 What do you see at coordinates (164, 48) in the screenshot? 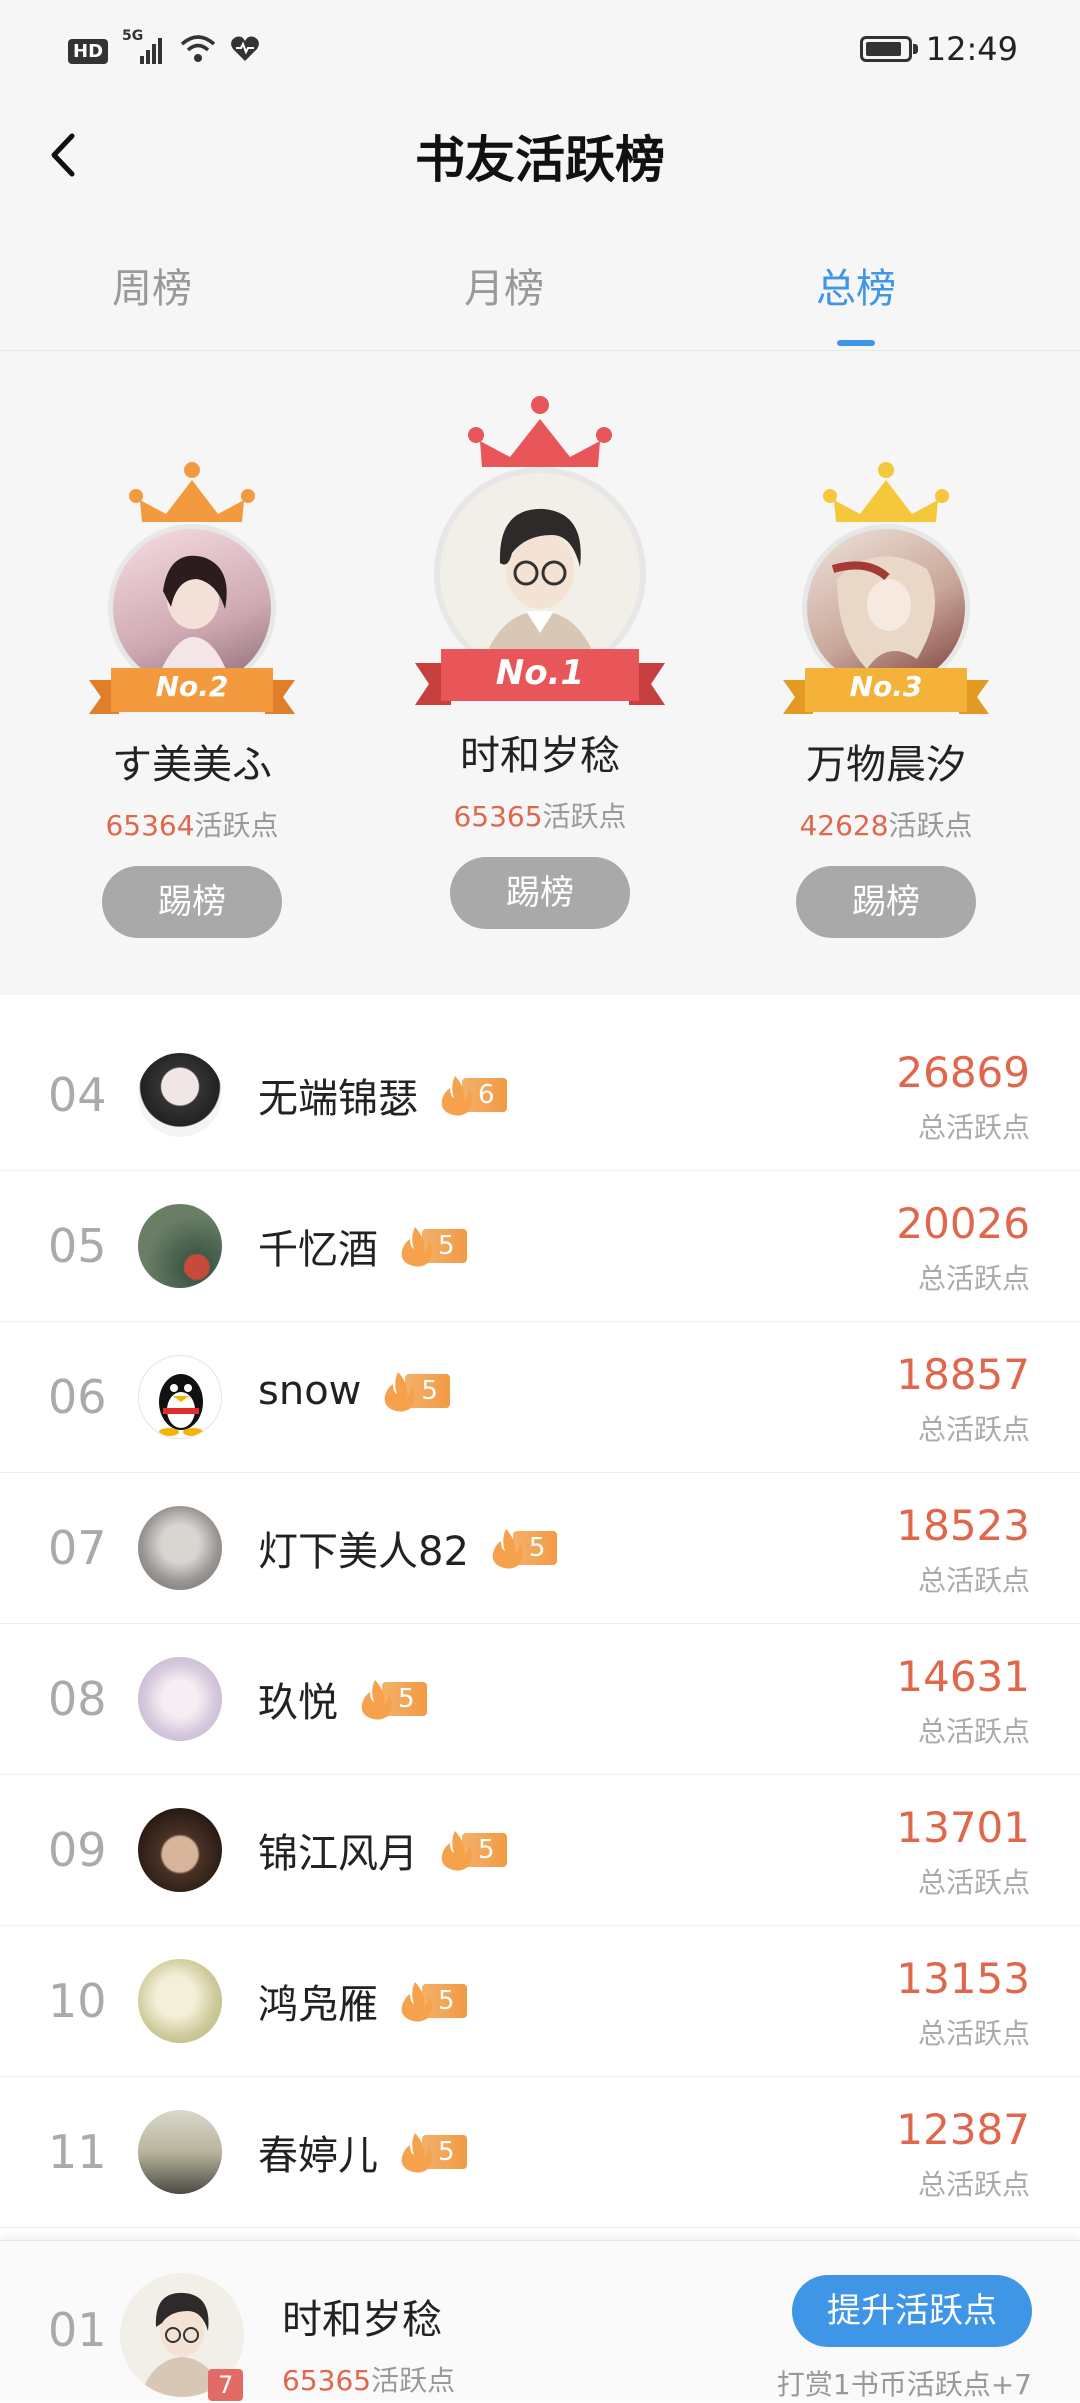
I see `status-icons-left: HD 5G` at bounding box center [164, 48].